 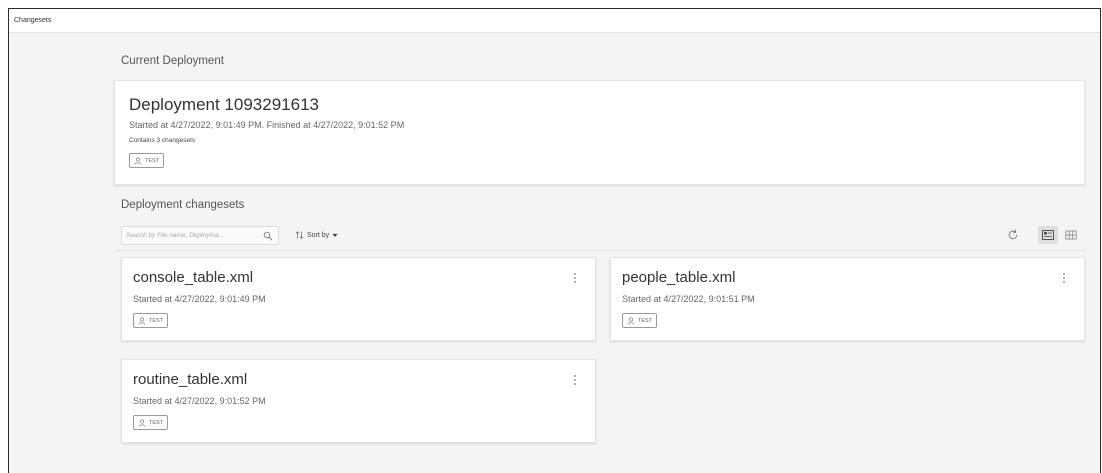 I want to click on sort-icon, so click(x=299, y=235).